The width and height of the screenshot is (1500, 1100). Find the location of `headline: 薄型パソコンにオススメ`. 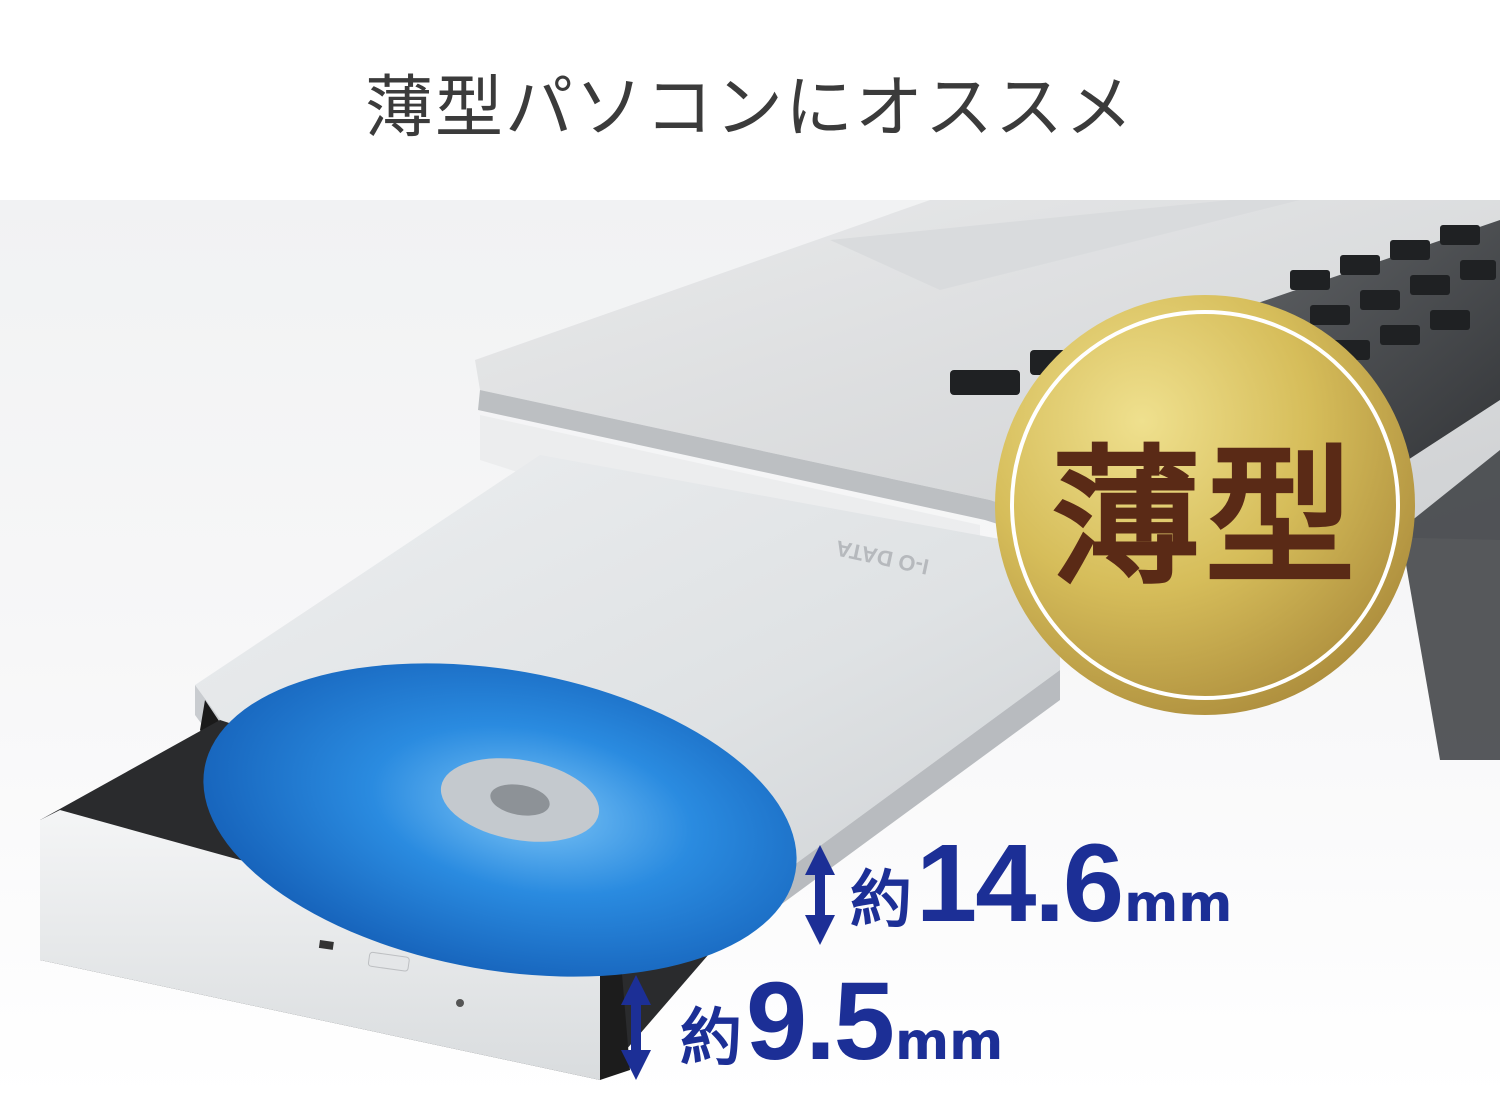

headline: 薄型パソコンにオススメ is located at coordinates (749, 108).